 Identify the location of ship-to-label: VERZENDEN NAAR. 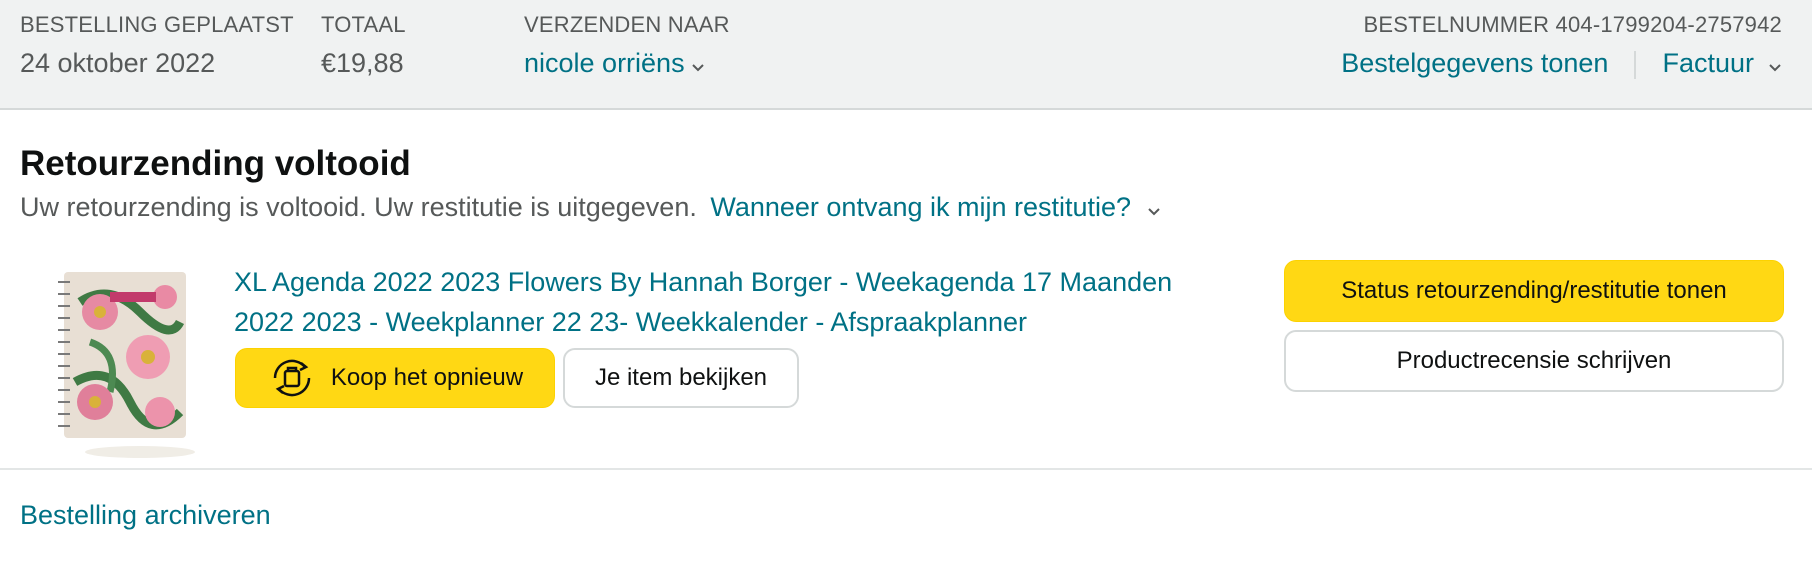
(627, 24).